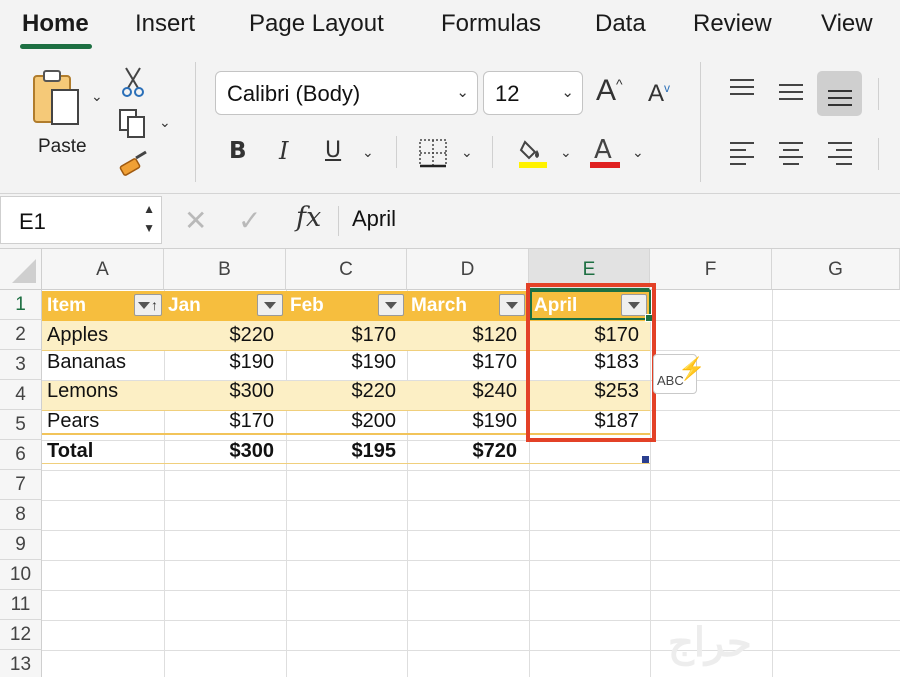 The width and height of the screenshot is (900, 677). Describe the element at coordinates (86, 362) in the screenshot. I see `table-cell: Bananas` at that location.